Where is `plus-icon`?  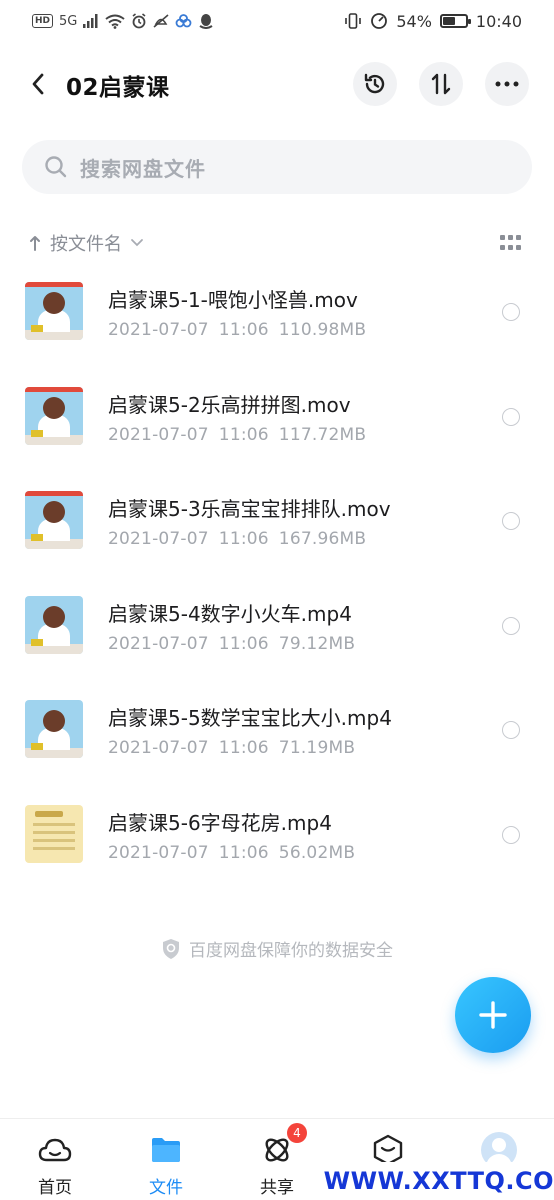
plus-icon is located at coordinates (493, 1015).